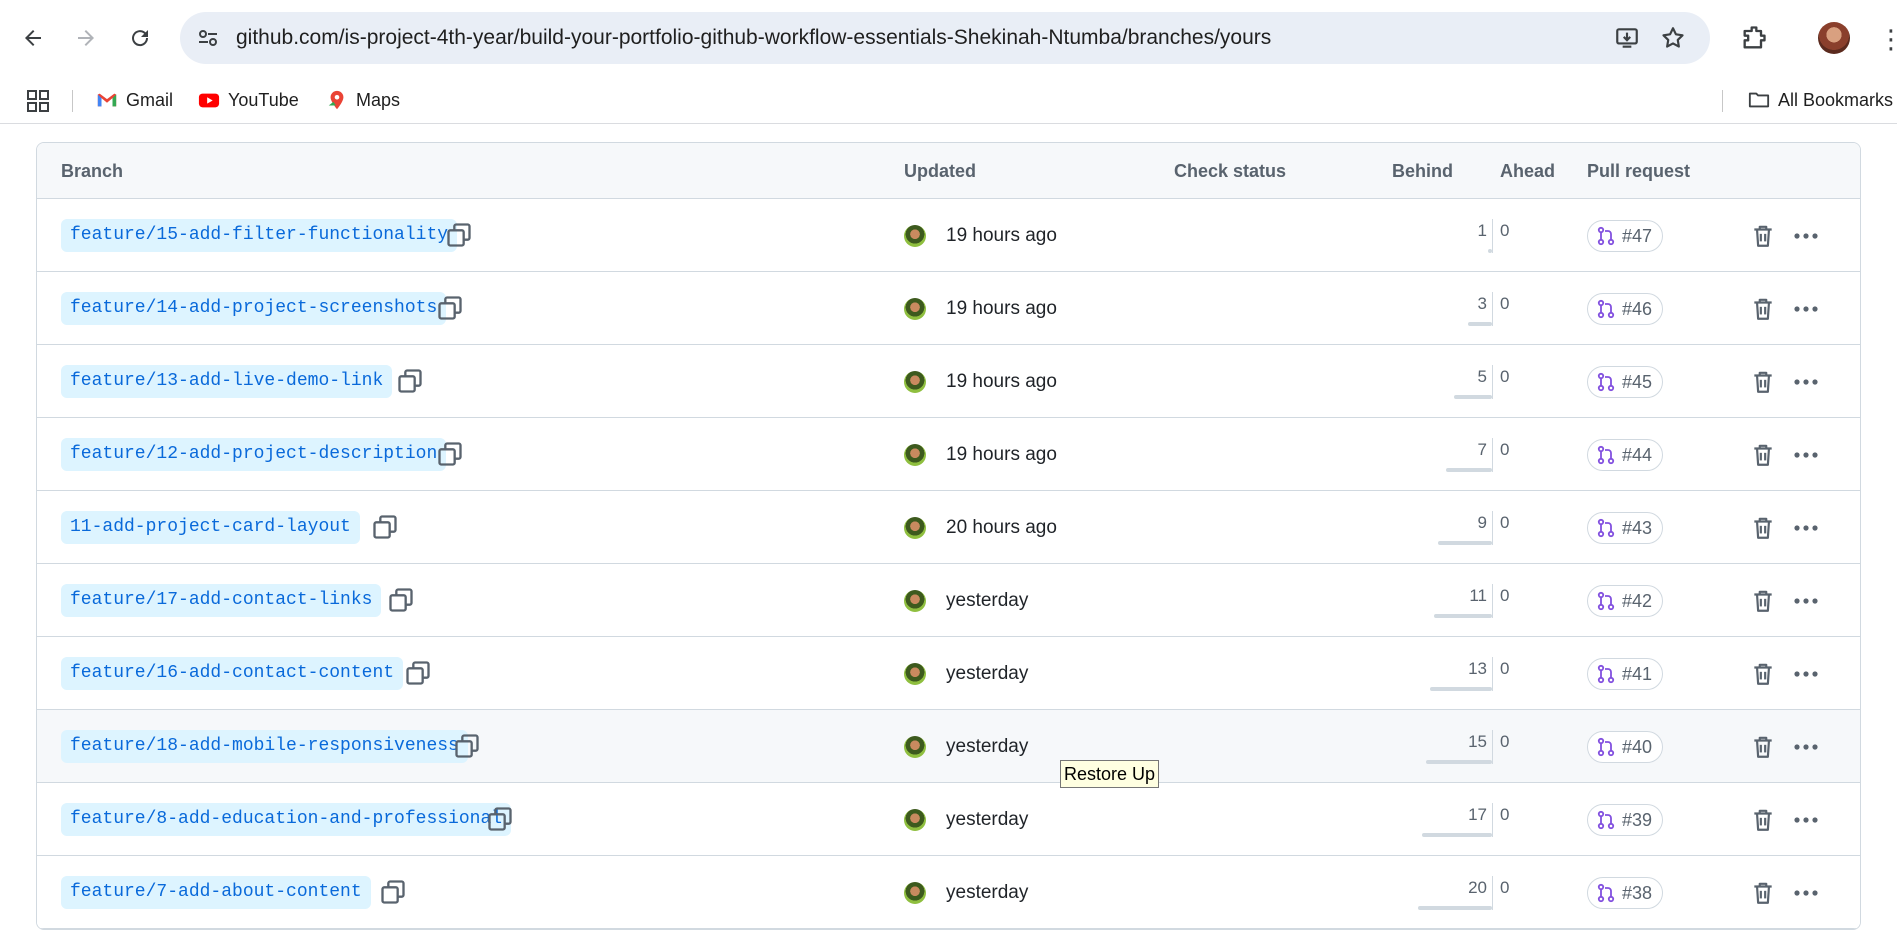 This screenshot has width=1897, height=931. What do you see at coordinates (1754, 38) in the screenshot?
I see `extensions-icon` at bounding box center [1754, 38].